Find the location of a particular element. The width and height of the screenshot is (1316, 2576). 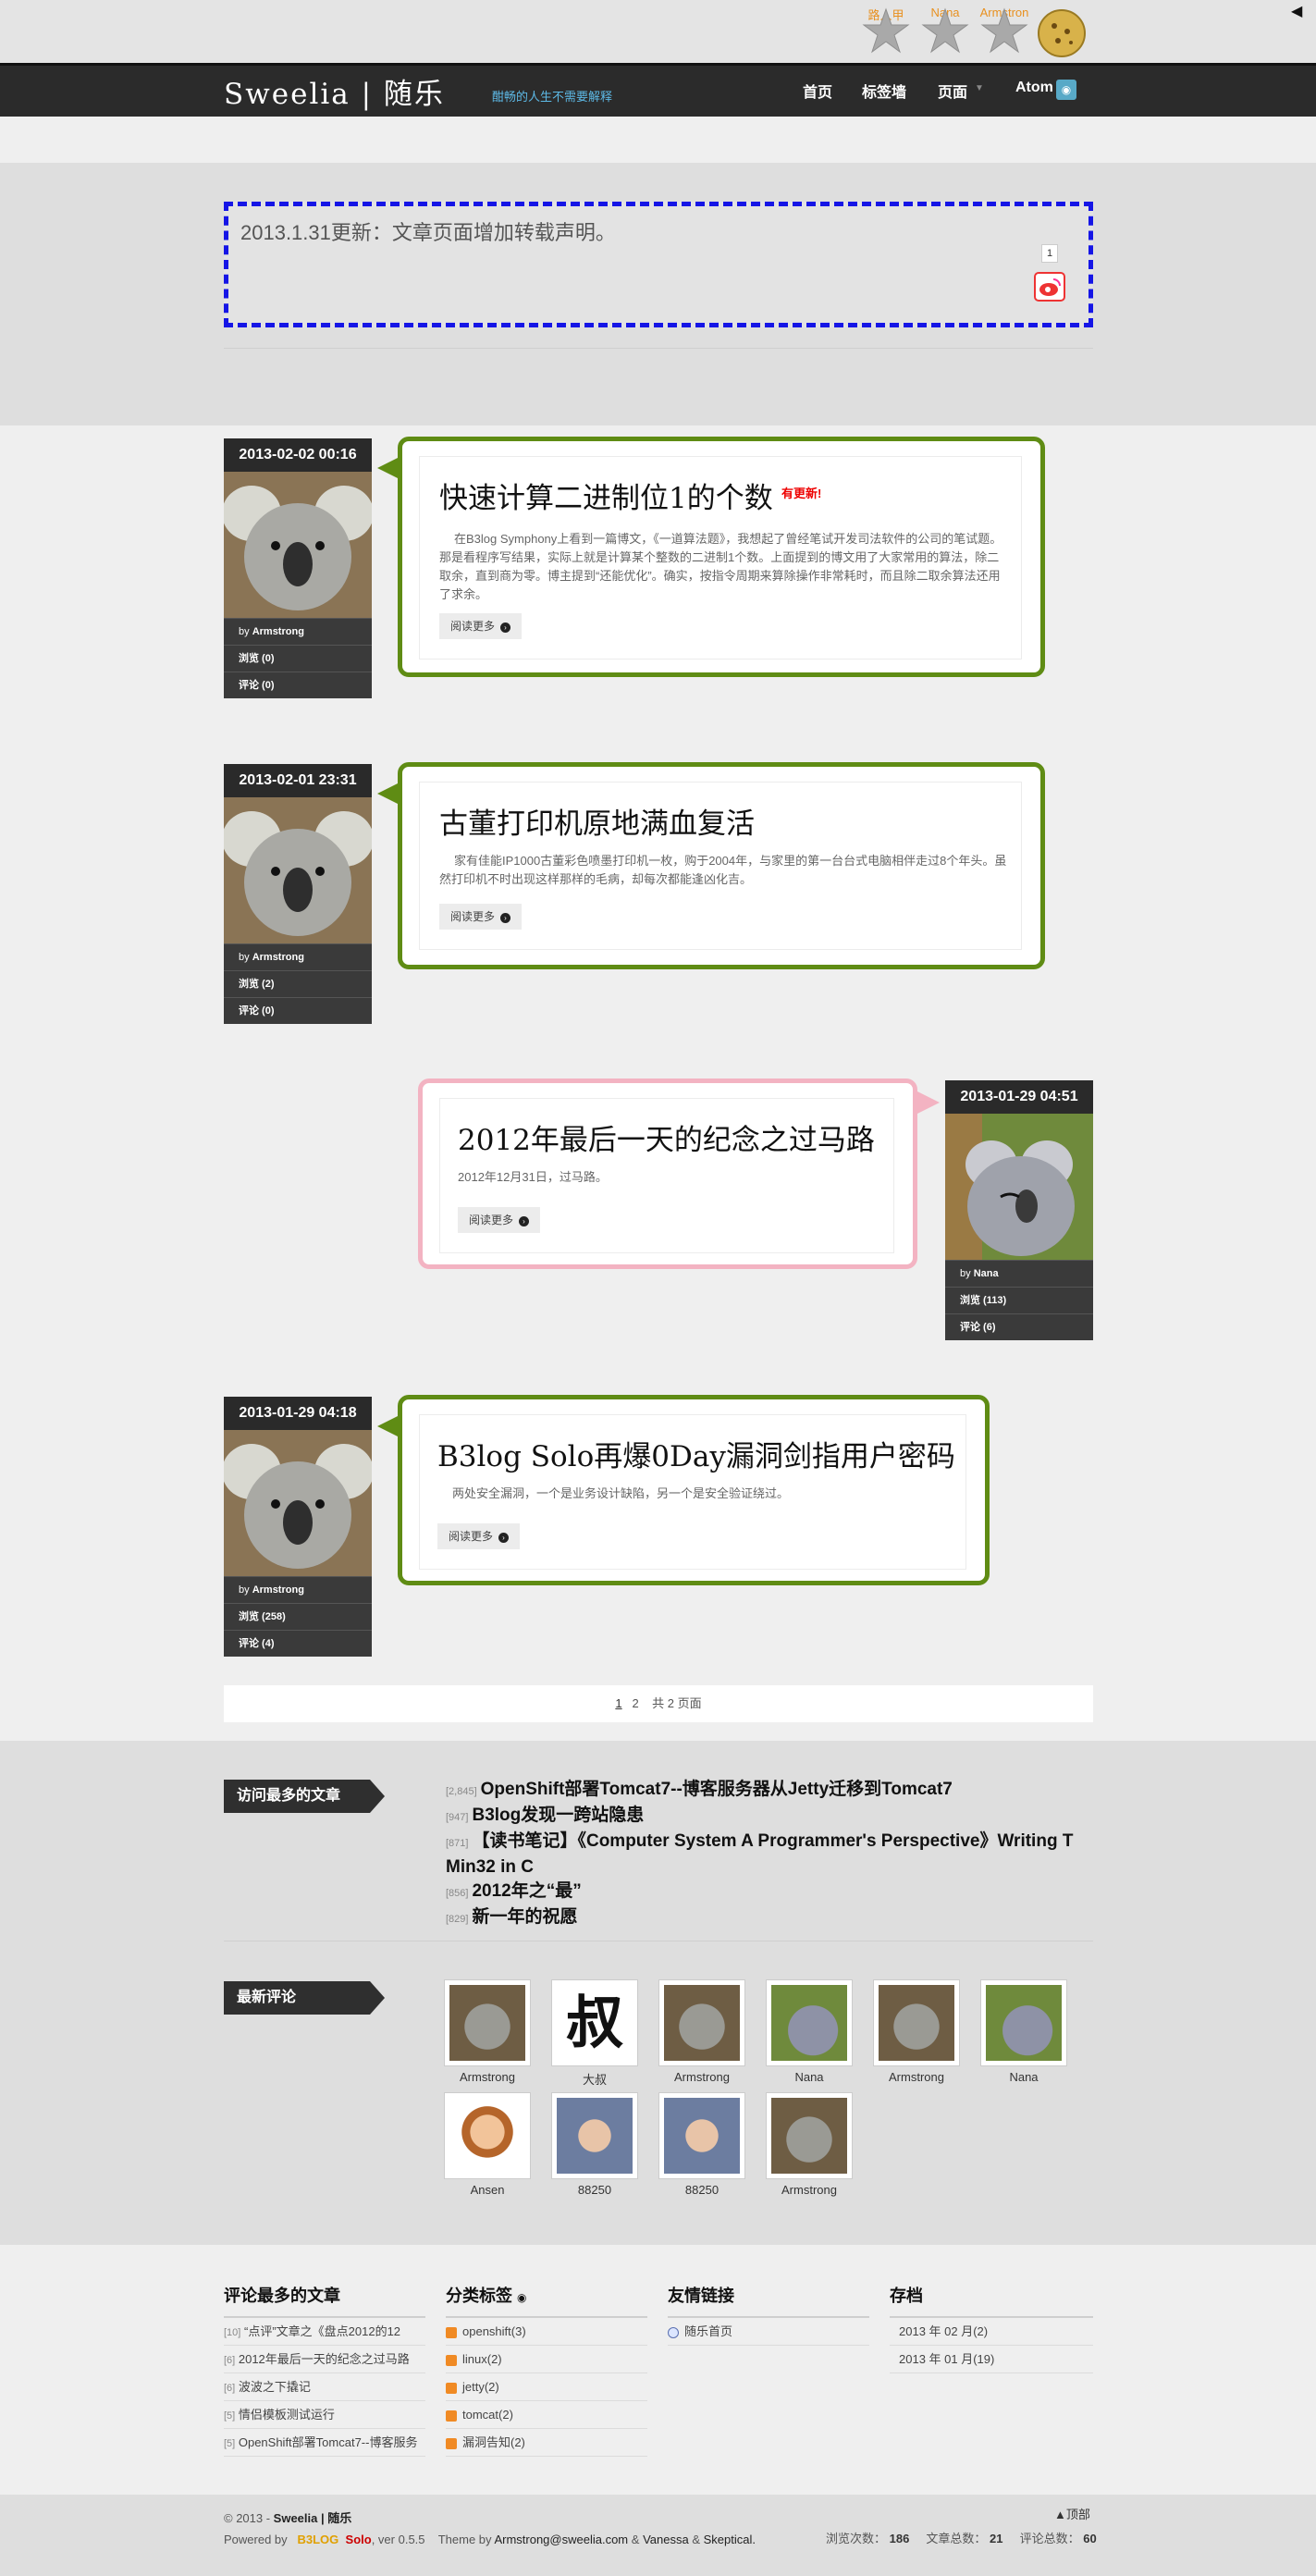

post-author: by Nana is located at coordinates (1019, 1273).